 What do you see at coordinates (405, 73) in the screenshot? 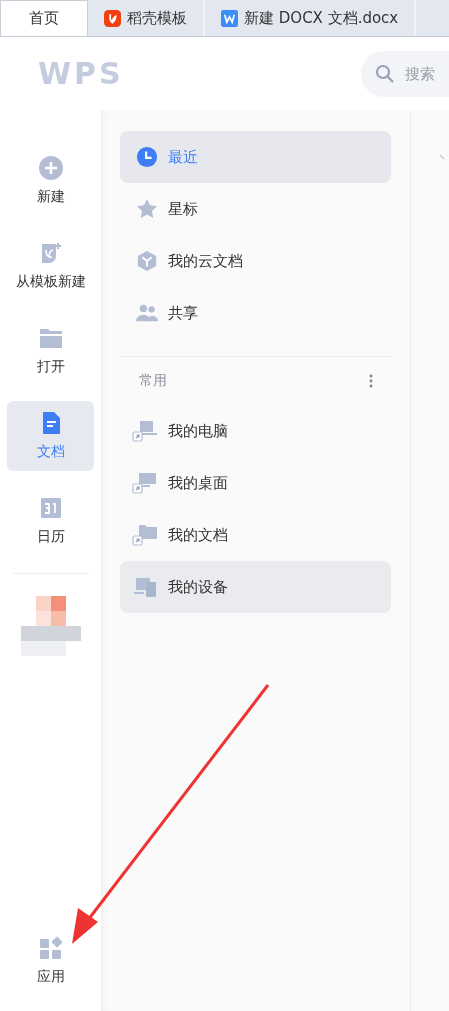
I see `search-field: 搜索` at bounding box center [405, 73].